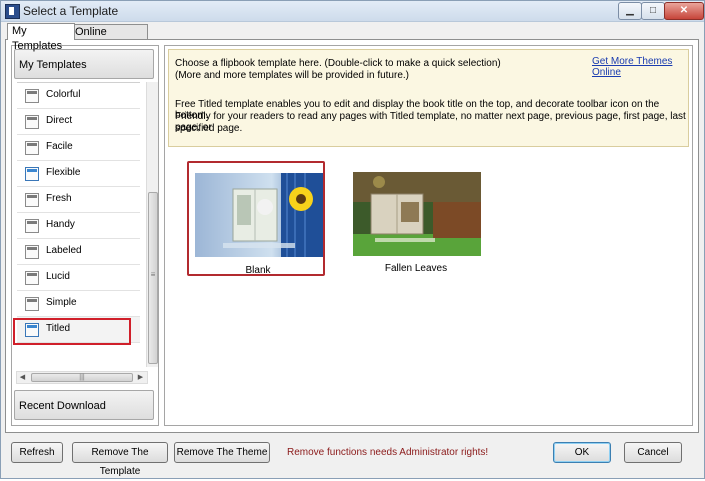  What do you see at coordinates (222, 452) in the screenshot?
I see `remove-theme-button: Remove The Theme` at bounding box center [222, 452].